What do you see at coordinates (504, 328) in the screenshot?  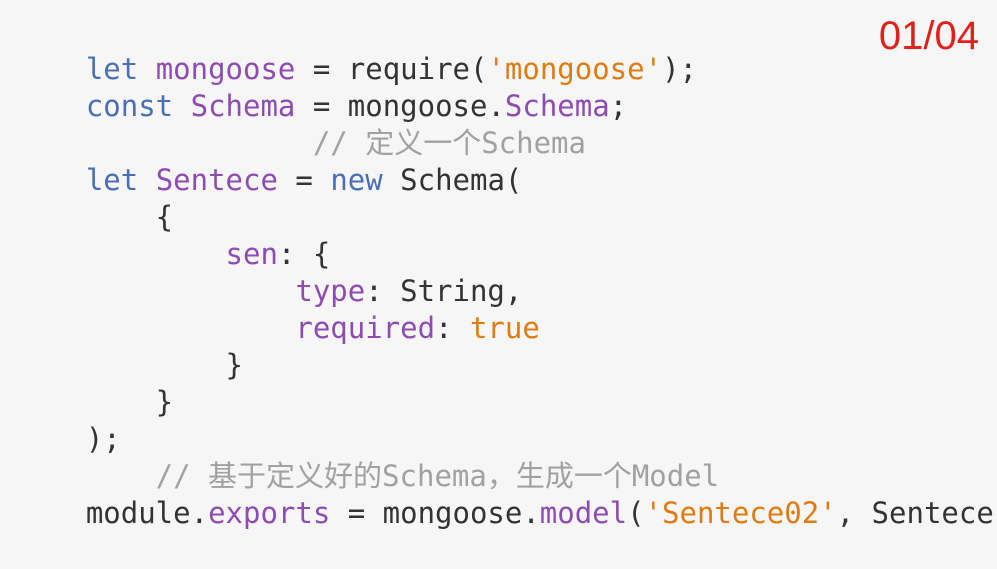 I see `code-token: true` at bounding box center [504, 328].